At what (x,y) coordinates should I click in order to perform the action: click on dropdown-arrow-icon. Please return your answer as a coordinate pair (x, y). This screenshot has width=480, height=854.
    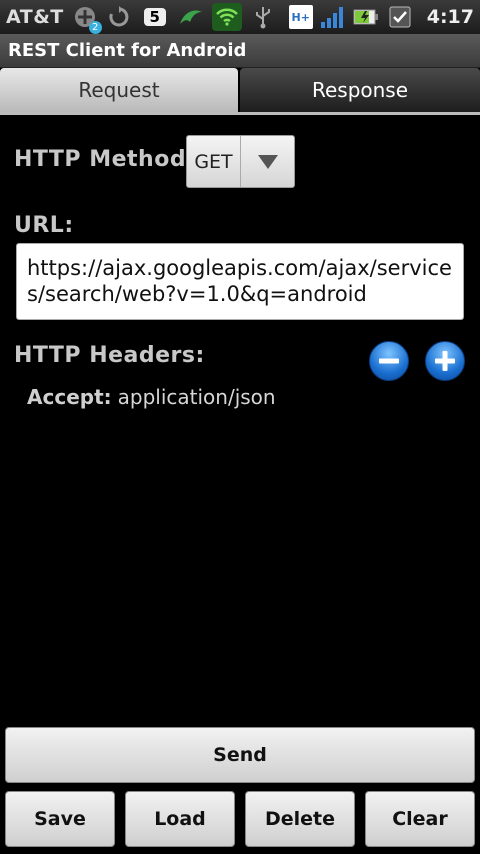
    Looking at the image, I should click on (267, 161).